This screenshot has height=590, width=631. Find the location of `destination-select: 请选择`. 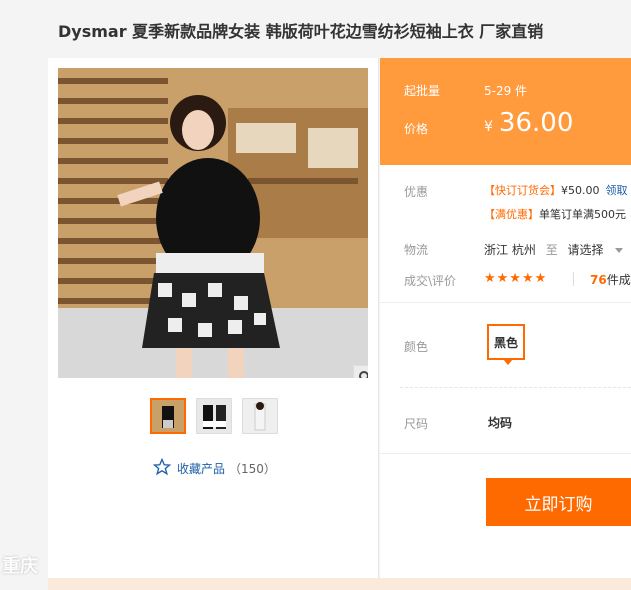

destination-select: 请选择 is located at coordinates (586, 250).